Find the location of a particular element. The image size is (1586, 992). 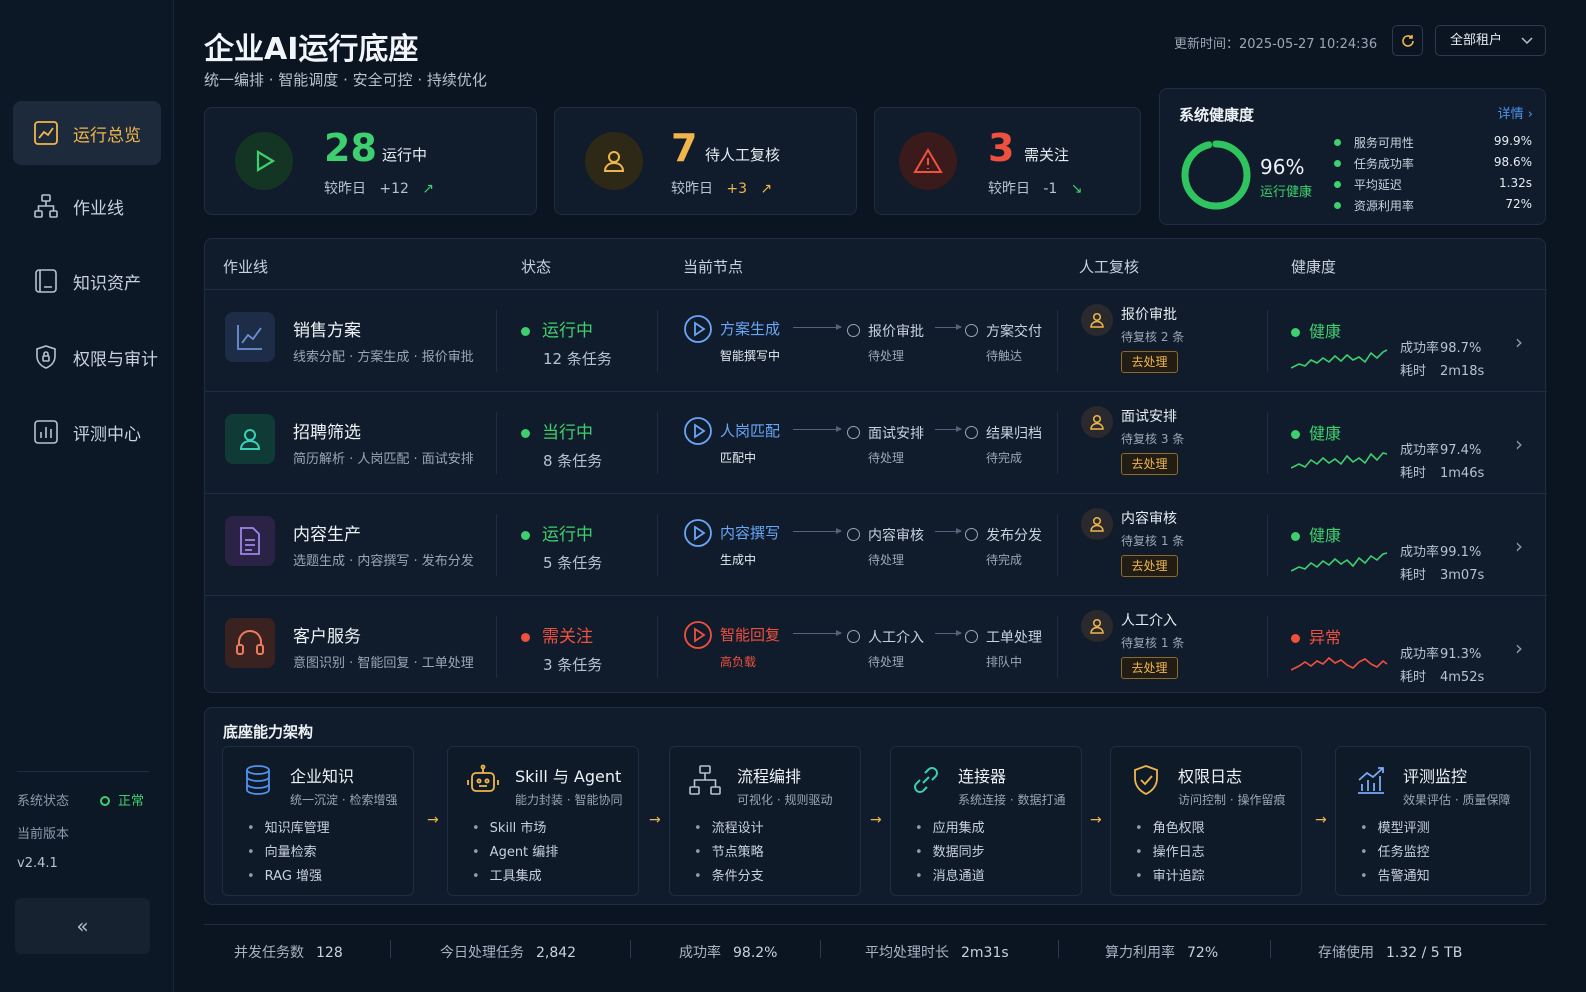

capability-features: 应用集成数据同步消息通道 is located at coordinates (950, 853).